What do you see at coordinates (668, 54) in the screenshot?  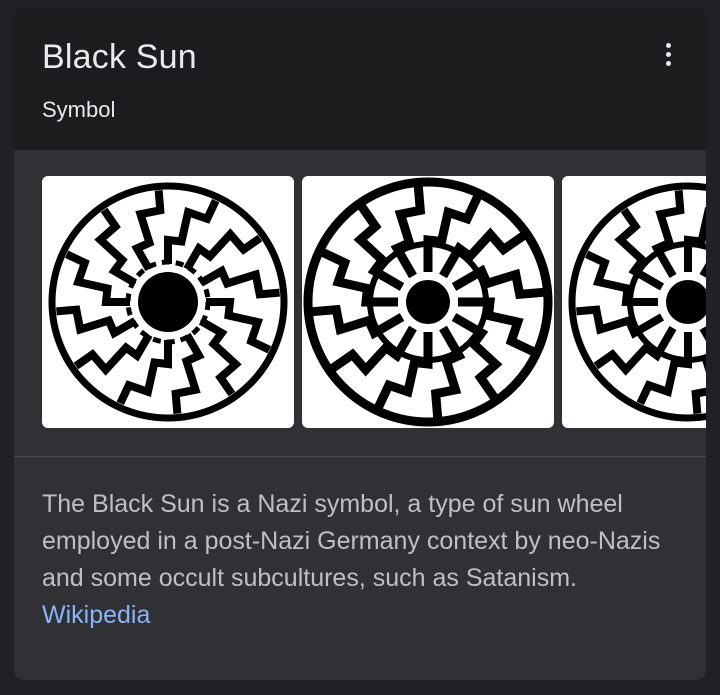 I see `more-vert-icon` at bounding box center [668, 54].